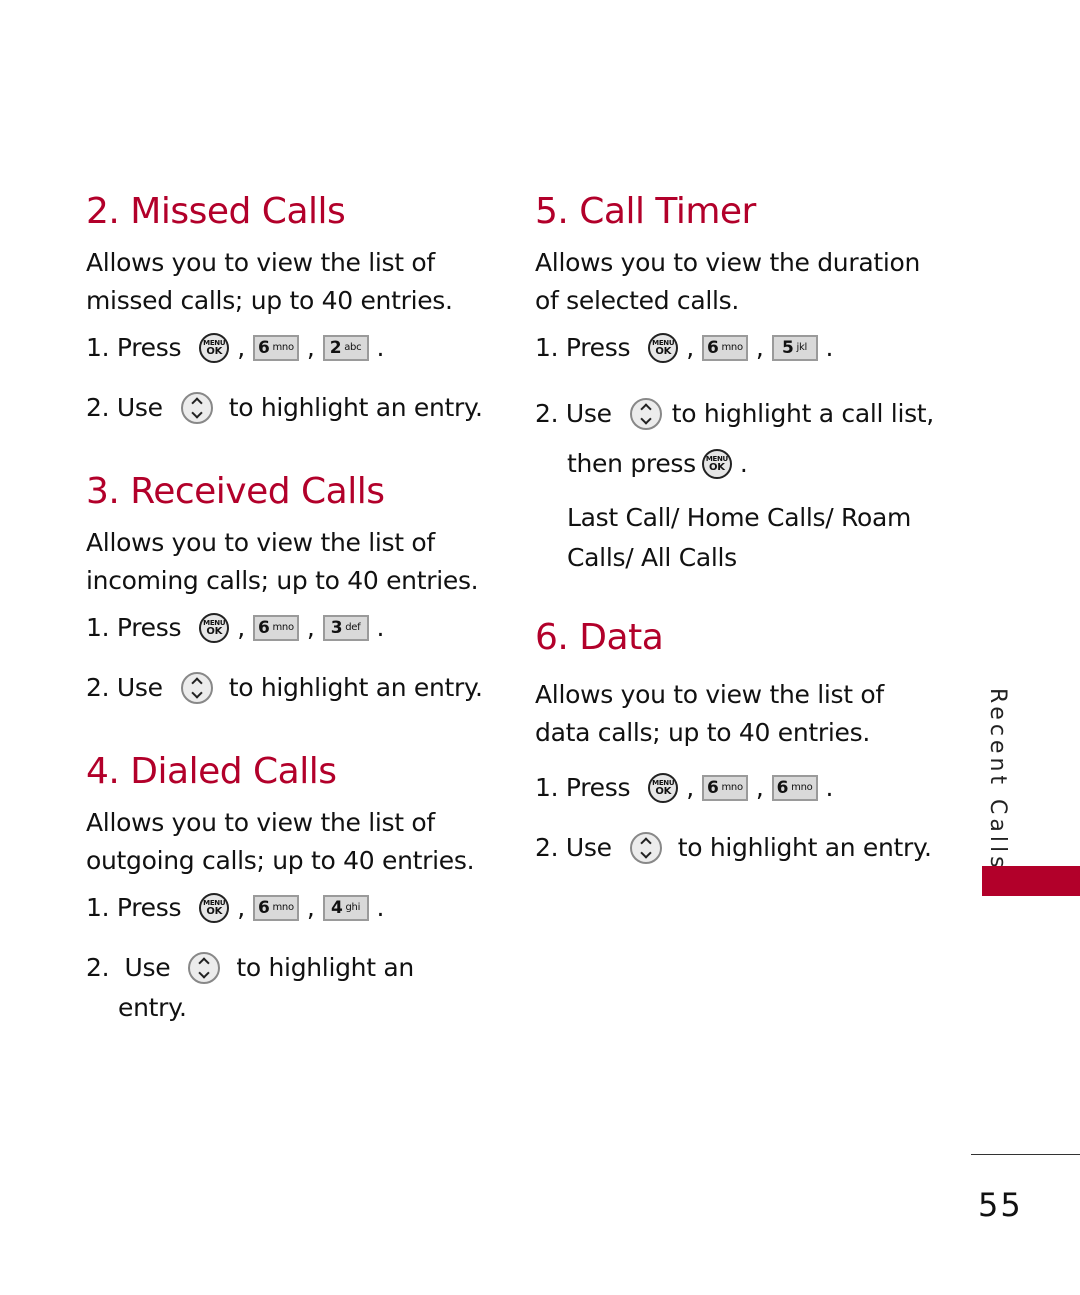 This screenshot has width=1080, height=1295. Describe the element at coordinates (794, 348) in the screenshot. I see `key-5-icon: 5 jkl` at that location.